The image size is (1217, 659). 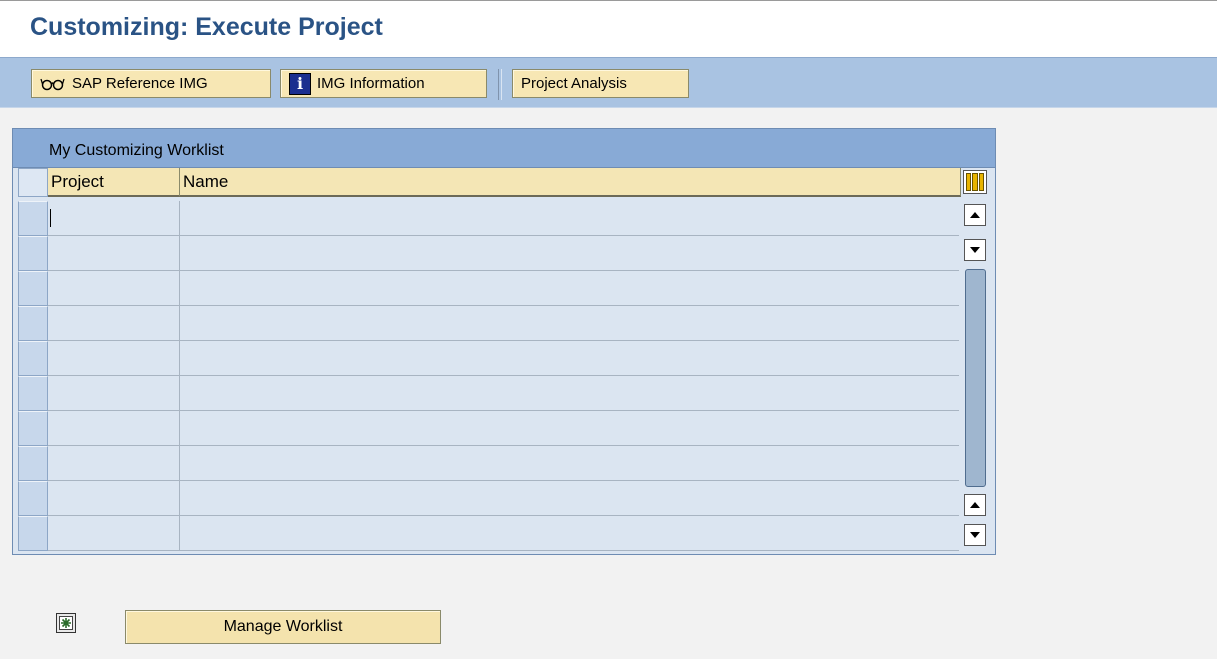 What do you see at coordinates (114, 182) in the screenshot?
I see `column-header-project: Project` at bounding box center [114, 182].